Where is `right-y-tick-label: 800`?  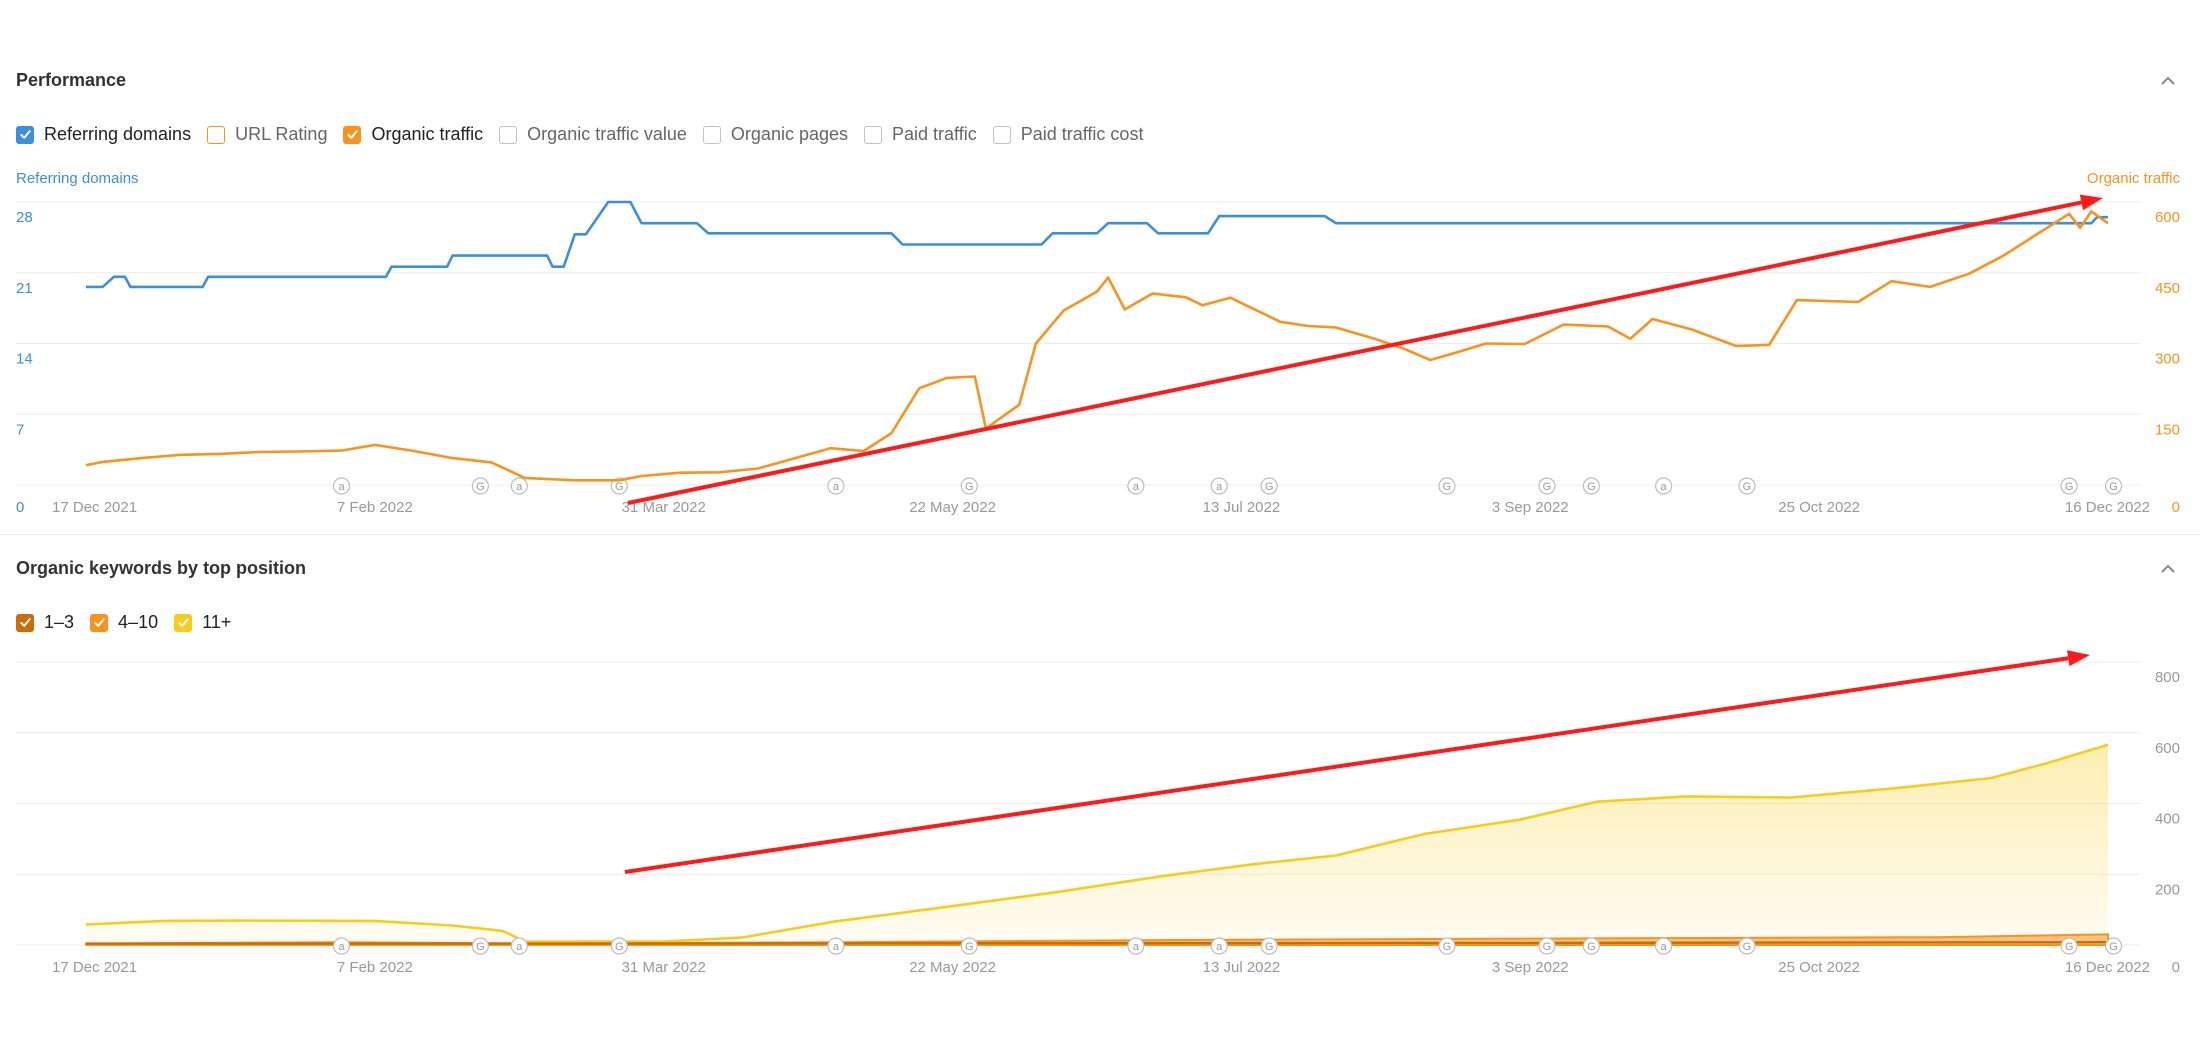
right-y-tick-label: 800 is located at coordinates (2167, 677).